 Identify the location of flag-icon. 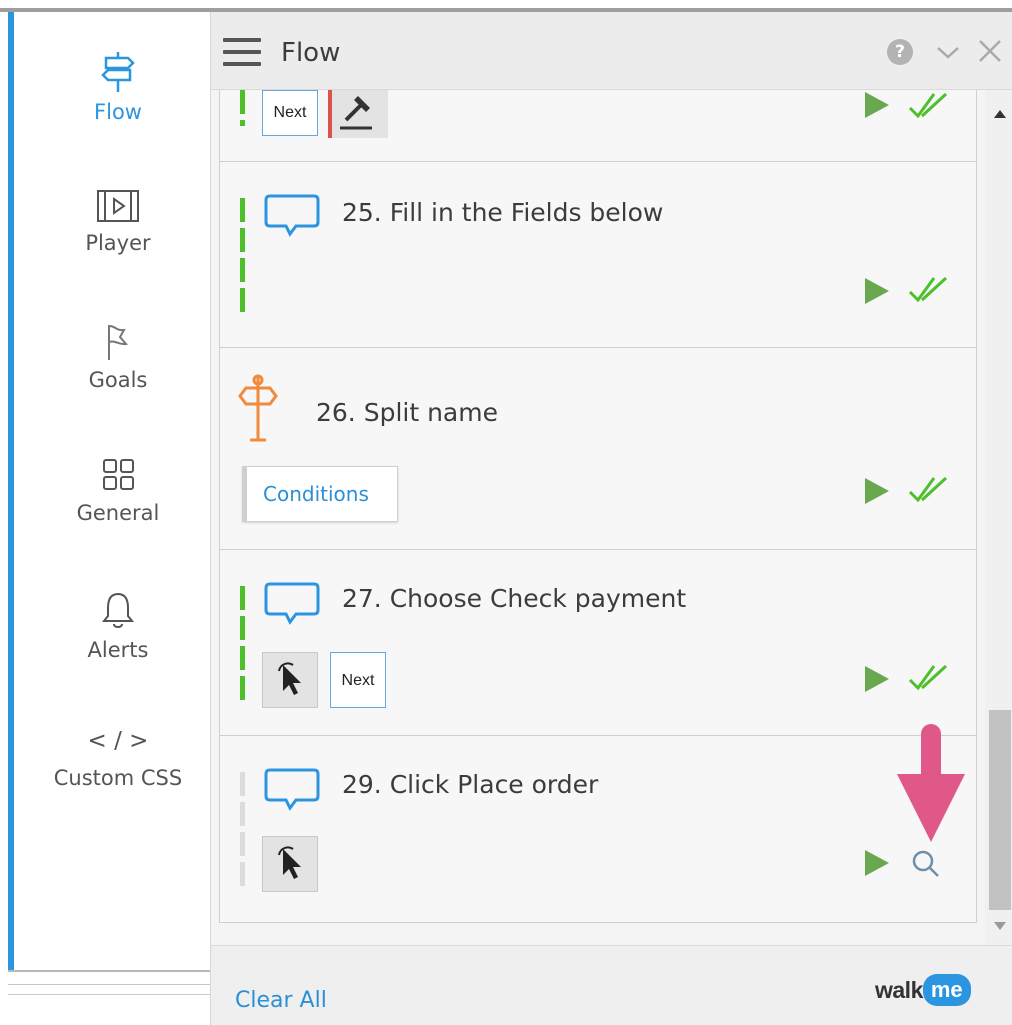
(118, 342).